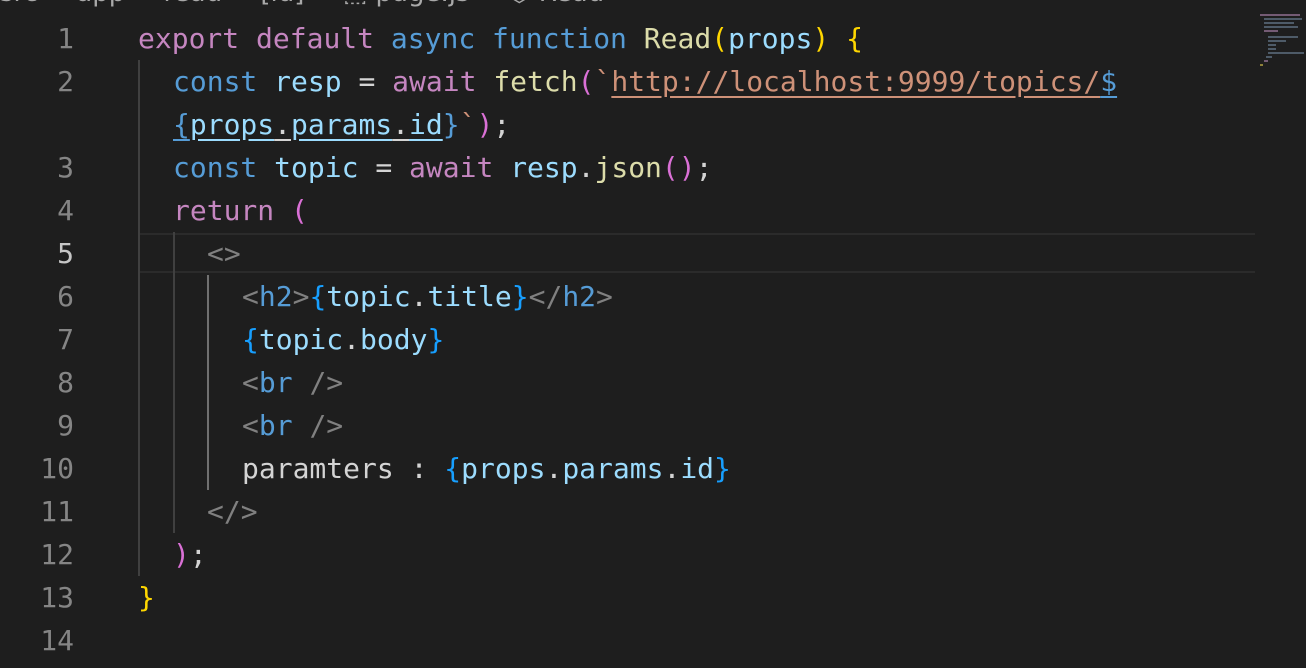 Image resolution: width=1306 pixels, height=668 pixels. Describe the element at coordinates (427, 296) in the screenshot. I see `code-line-6: <h2>{topic.title}</h2>` at that location.